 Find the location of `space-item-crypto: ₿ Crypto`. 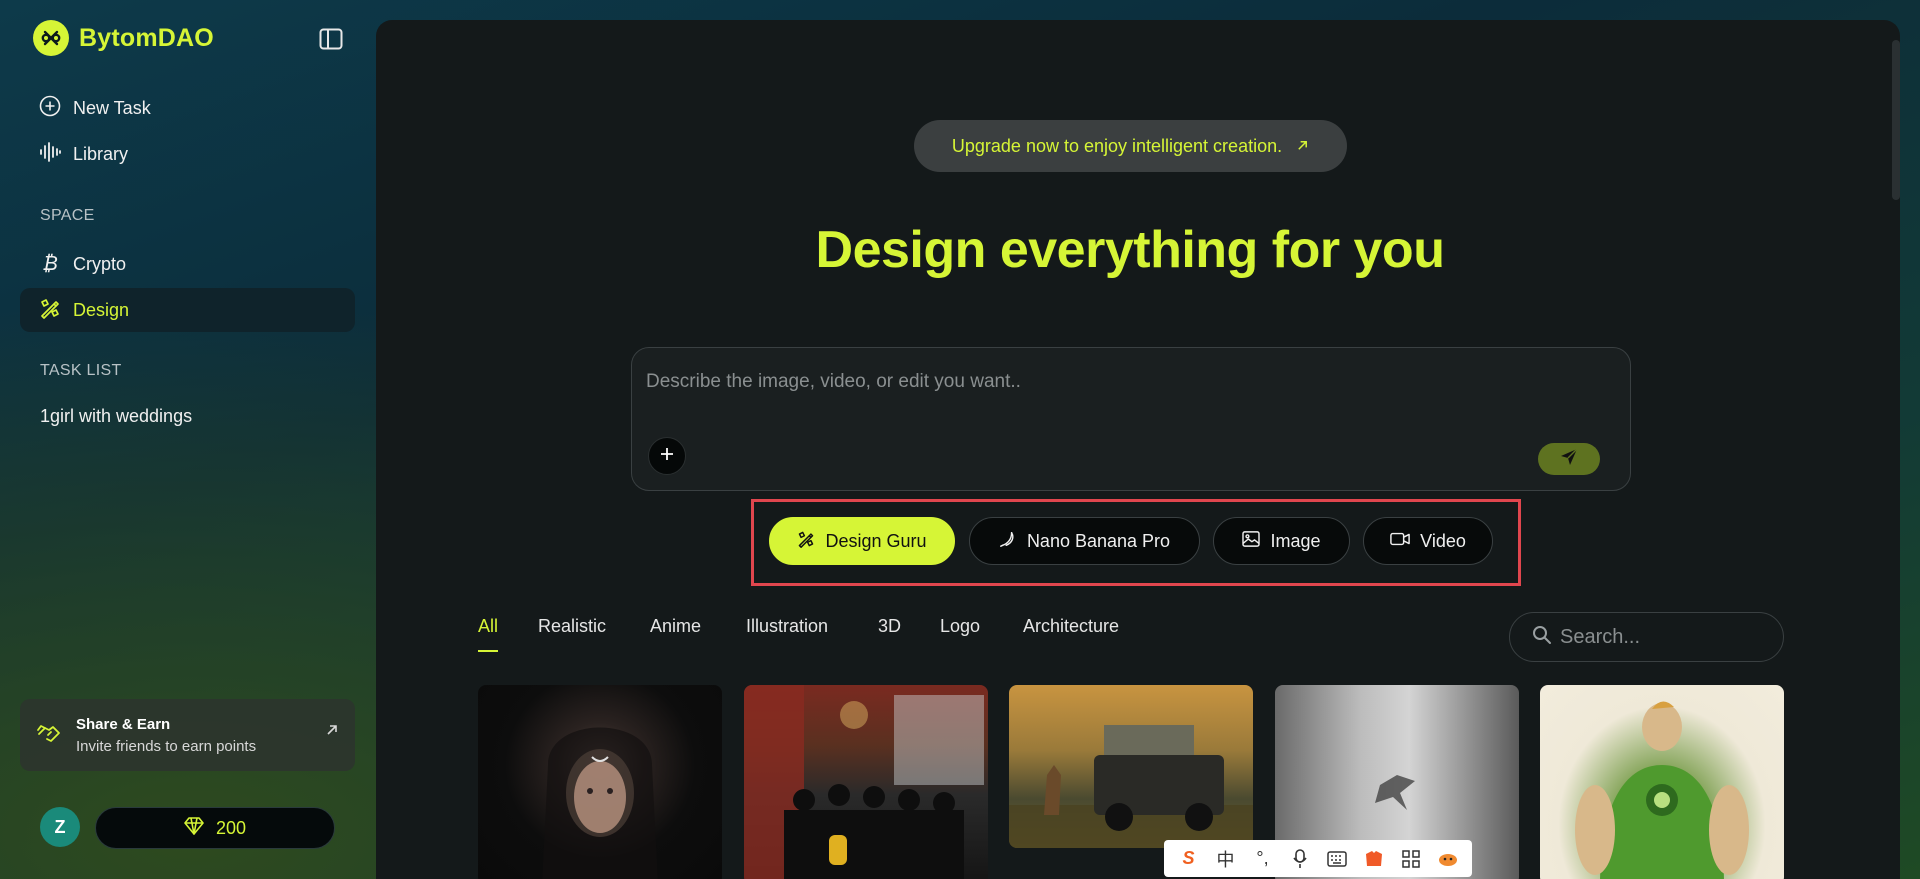

space-item-crypto: ₿ Crypto is located at coordinates (187, 264).